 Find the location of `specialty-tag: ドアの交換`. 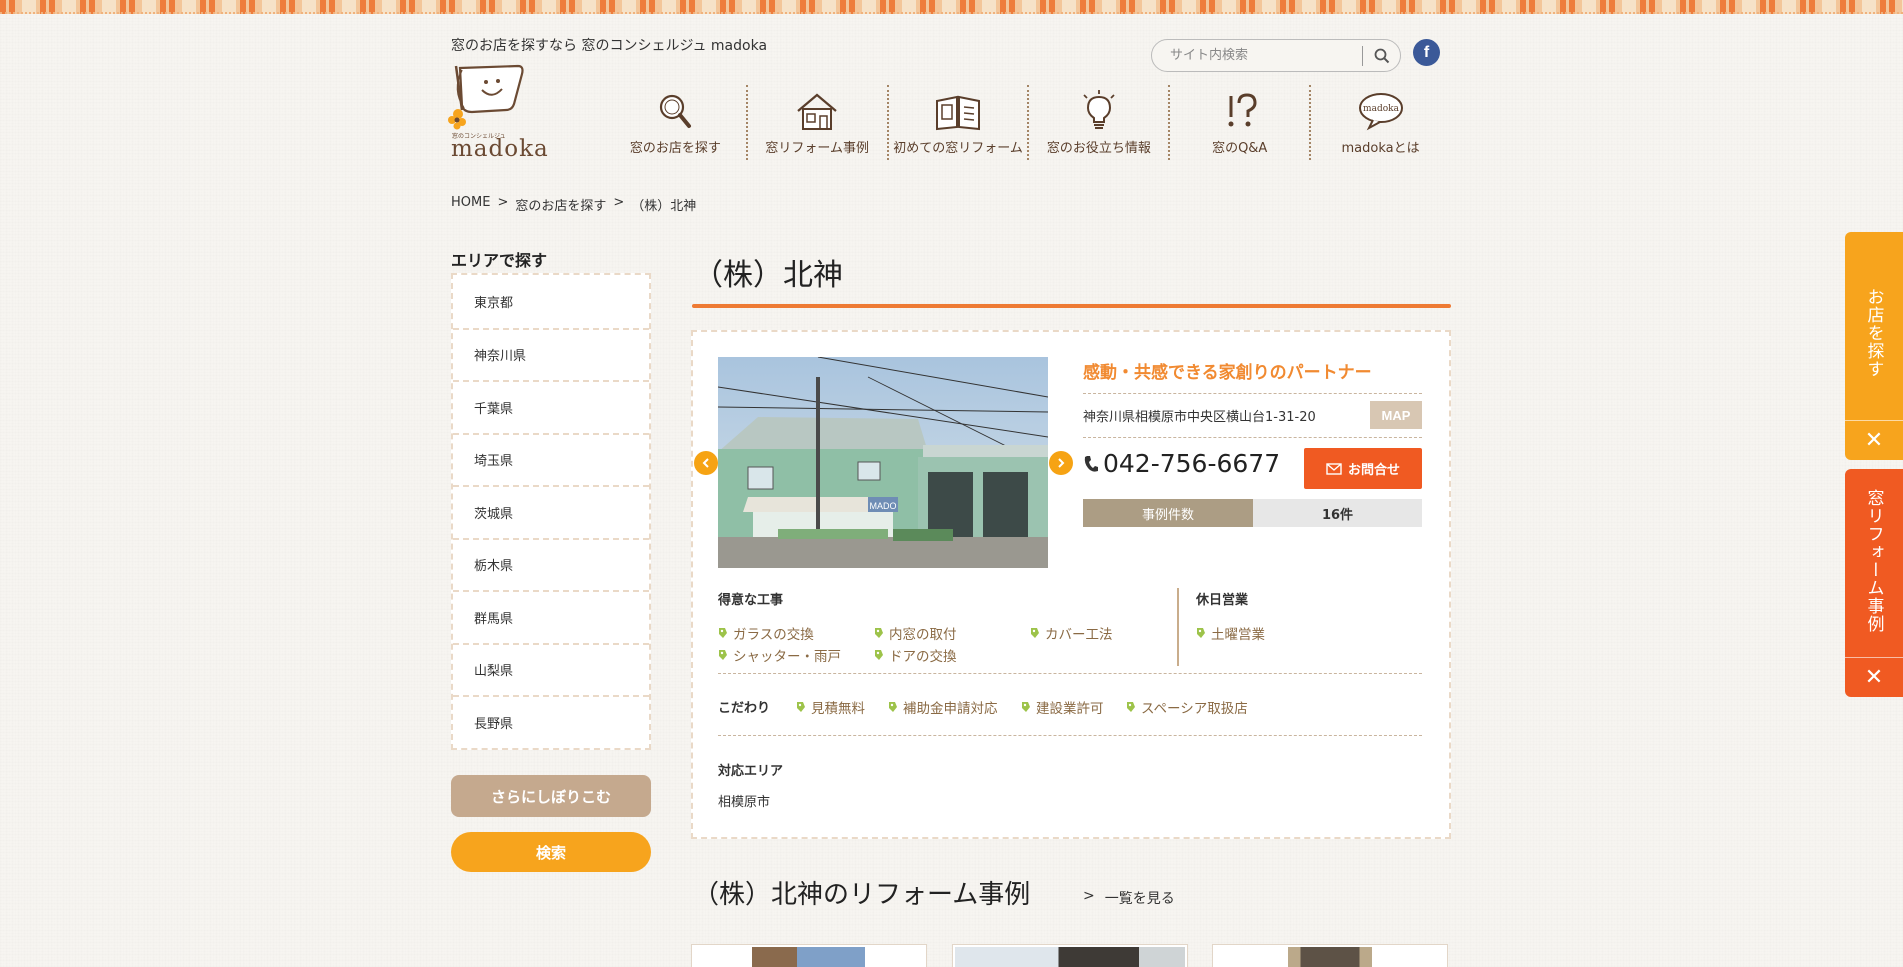

specialty-tag: ドアの交換 is located at coordinates (915, 655).